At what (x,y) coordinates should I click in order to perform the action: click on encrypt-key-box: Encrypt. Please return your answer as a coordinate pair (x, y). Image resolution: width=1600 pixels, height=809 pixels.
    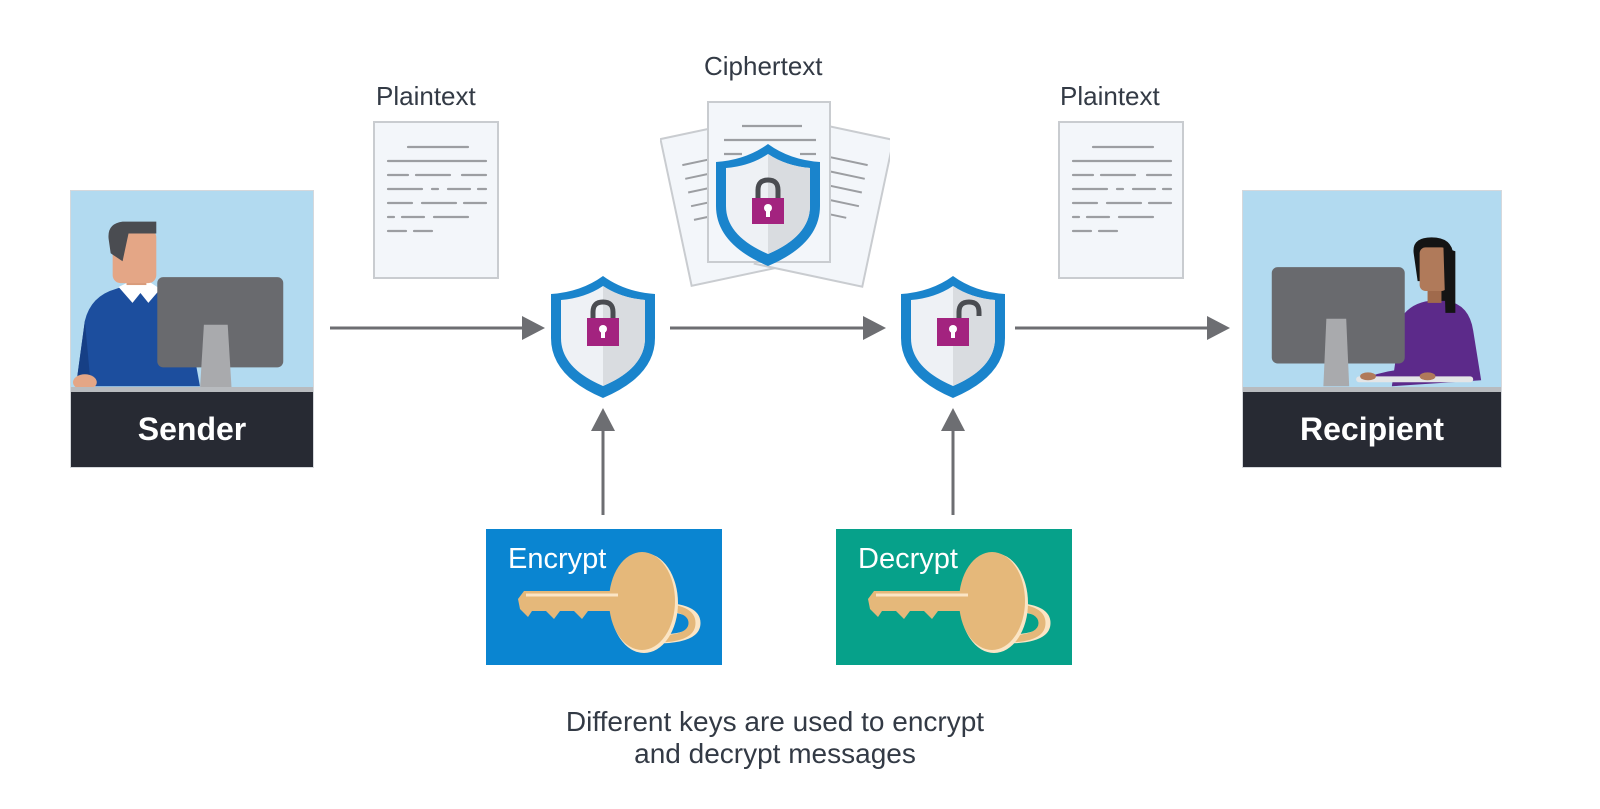
    Looking at the image, I should click on (604, 597).